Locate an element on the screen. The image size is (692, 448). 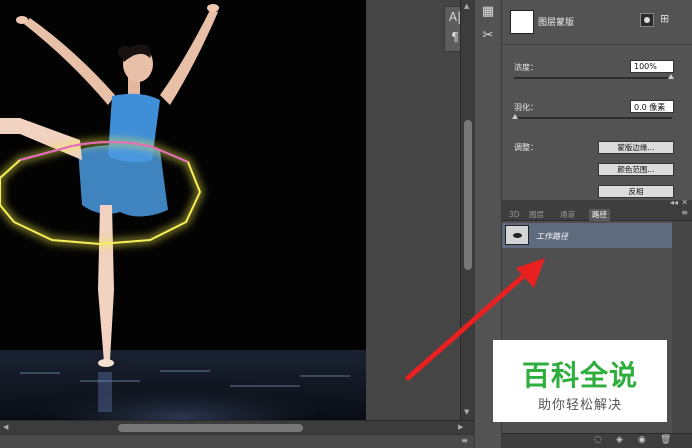
watermark-title: 百科全说 is located at coordinates (579, 375).